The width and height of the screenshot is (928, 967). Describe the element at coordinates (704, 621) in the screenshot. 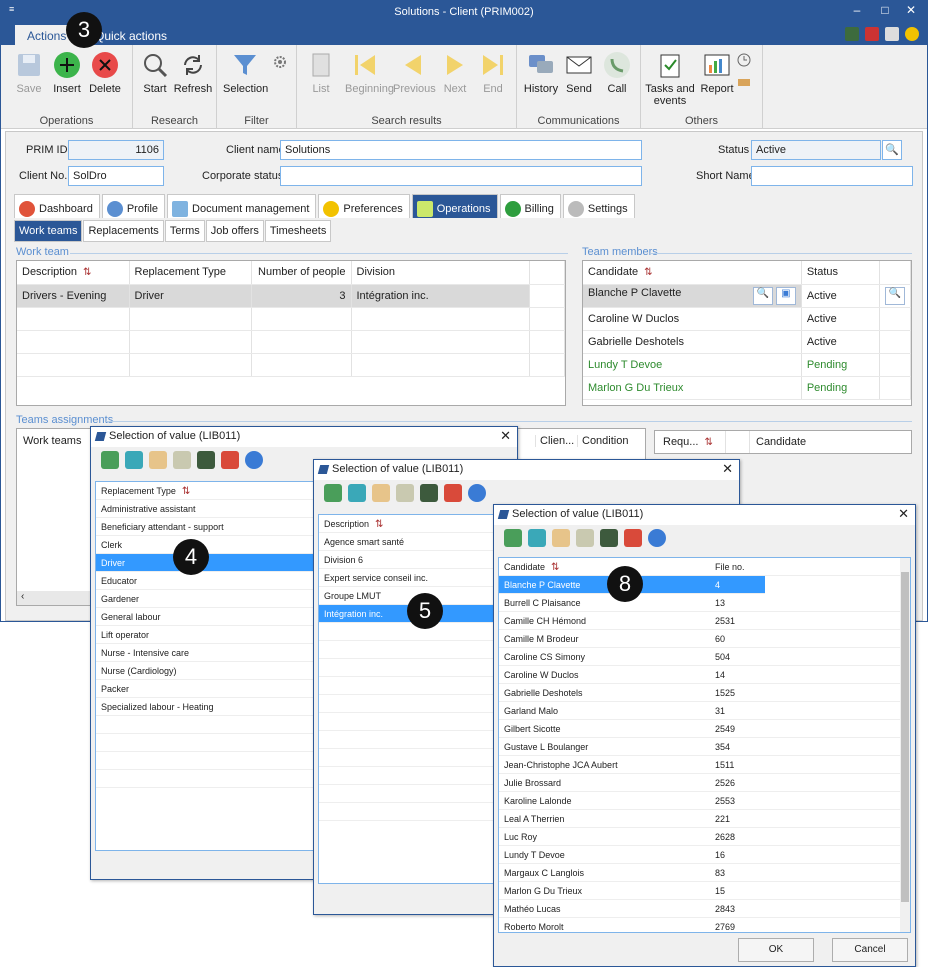

I see `table-row: Camille CH Hémond 2531` at that location.